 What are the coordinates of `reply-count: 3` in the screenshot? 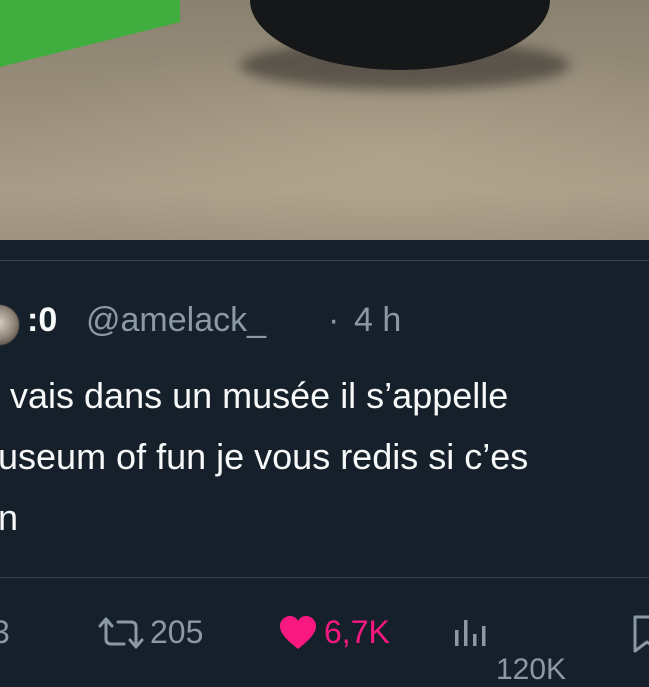 It's located at (5, 632).